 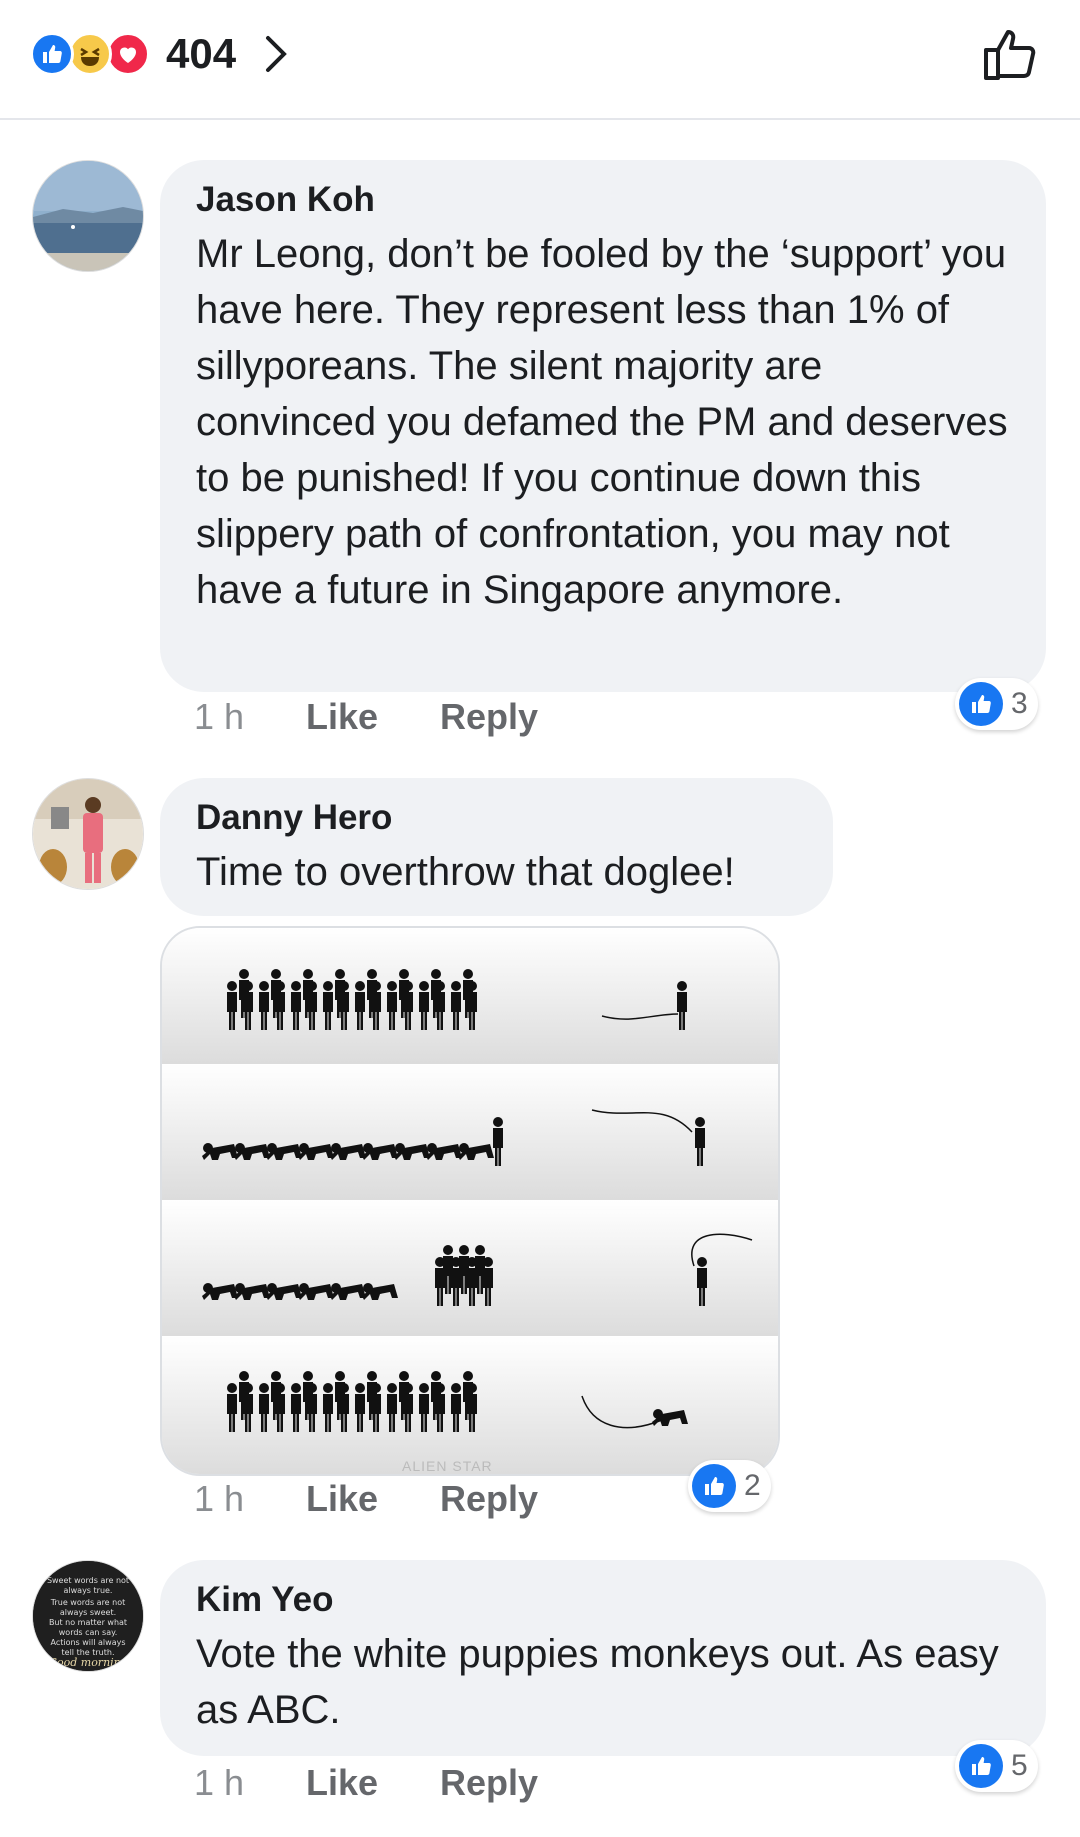 What do you see at coordinates (88, 1602) in the screenshot?
I see `svg-text: True words are not` at bounding box center [88, 1602].